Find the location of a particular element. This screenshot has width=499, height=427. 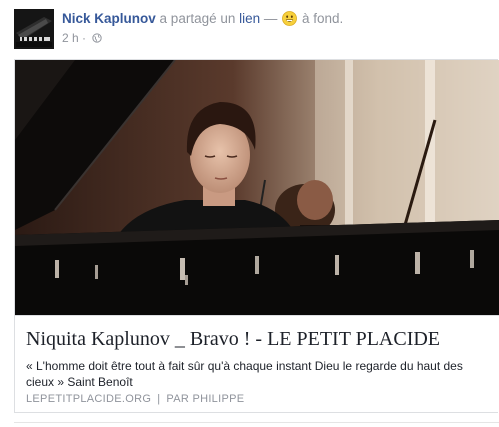

author-name-link: Nick Kaplunov is located at coordinates (109, 18).